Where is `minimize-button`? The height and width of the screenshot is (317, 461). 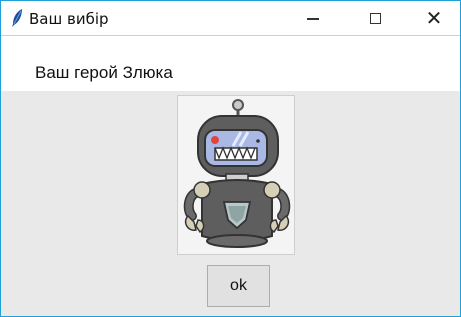 minimize-button is located at coordinates (313, 18).